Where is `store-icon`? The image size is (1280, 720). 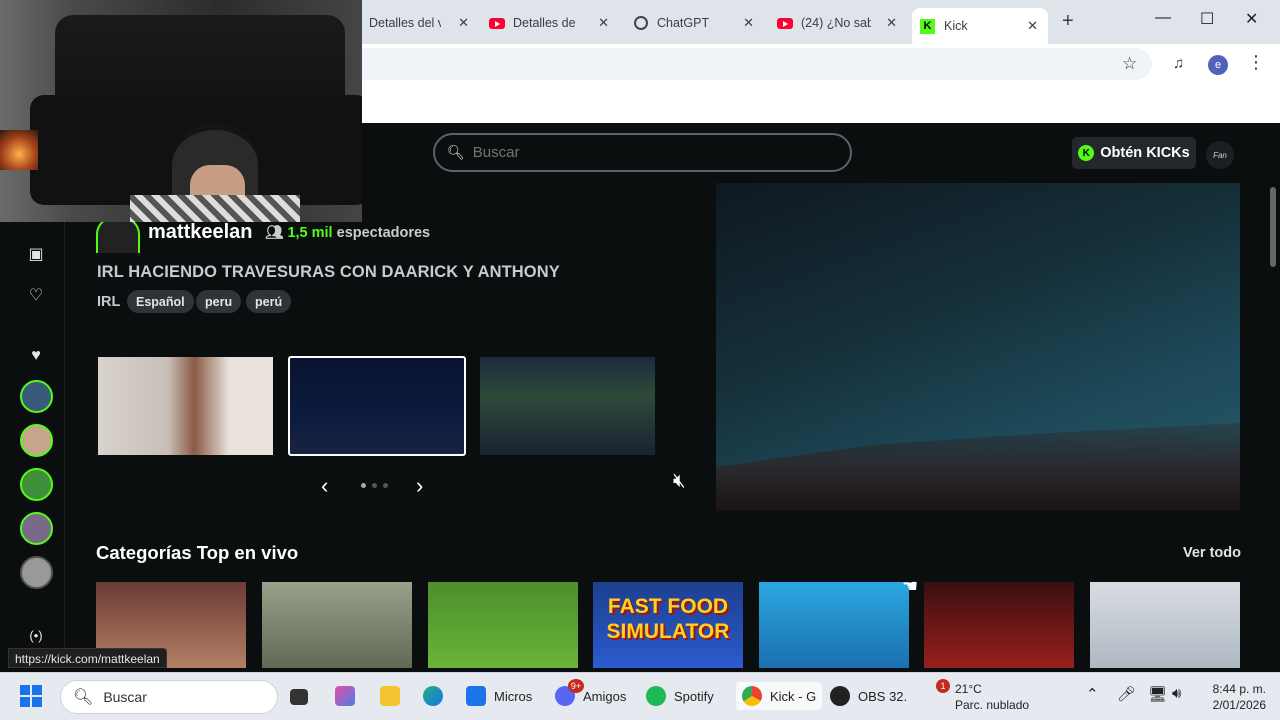 store-icon is located at coordinates (476, 696).